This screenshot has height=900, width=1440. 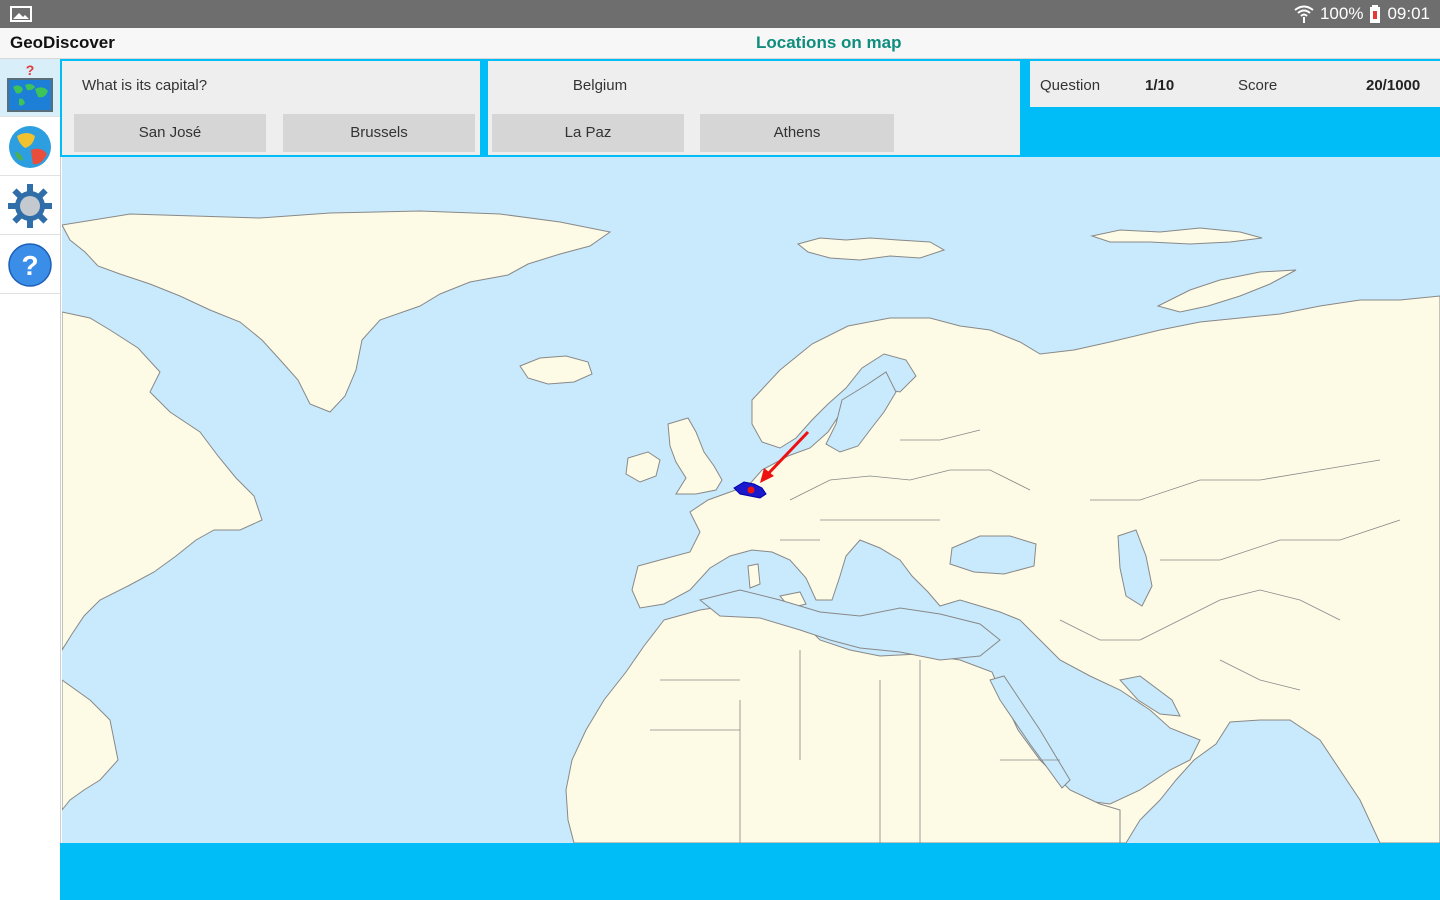 I want to click on globe-icon, so click(x=30, y=146).